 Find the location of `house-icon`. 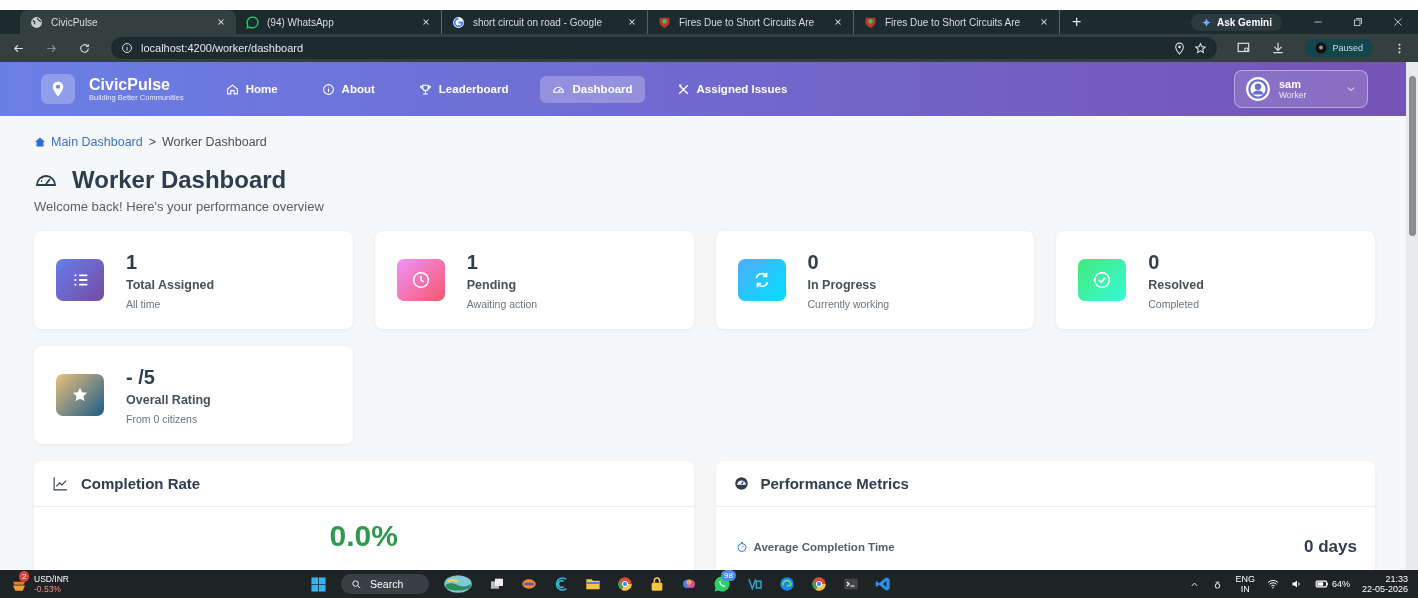

house-icon is located at coordinates (40, 142).